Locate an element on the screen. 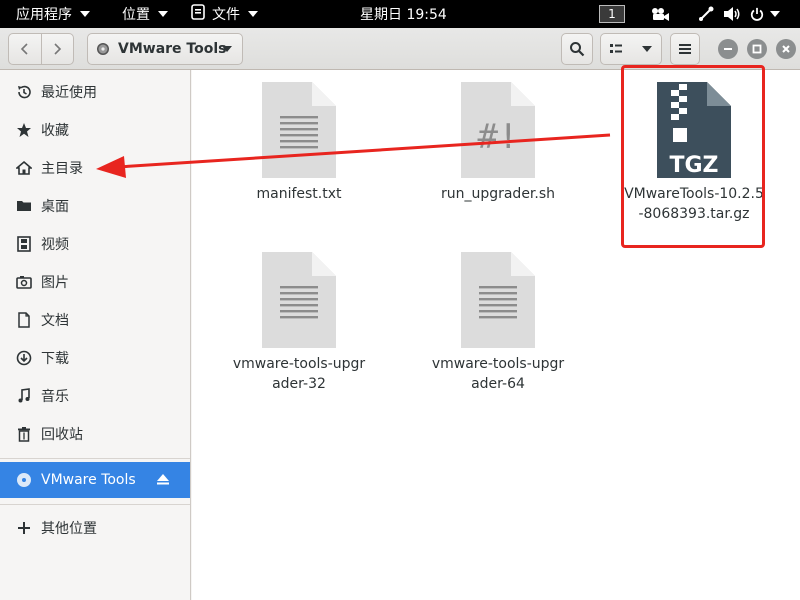 This screenshot has height=600, width=800. annotation-highlight-box is located at coordinates (693, 156).